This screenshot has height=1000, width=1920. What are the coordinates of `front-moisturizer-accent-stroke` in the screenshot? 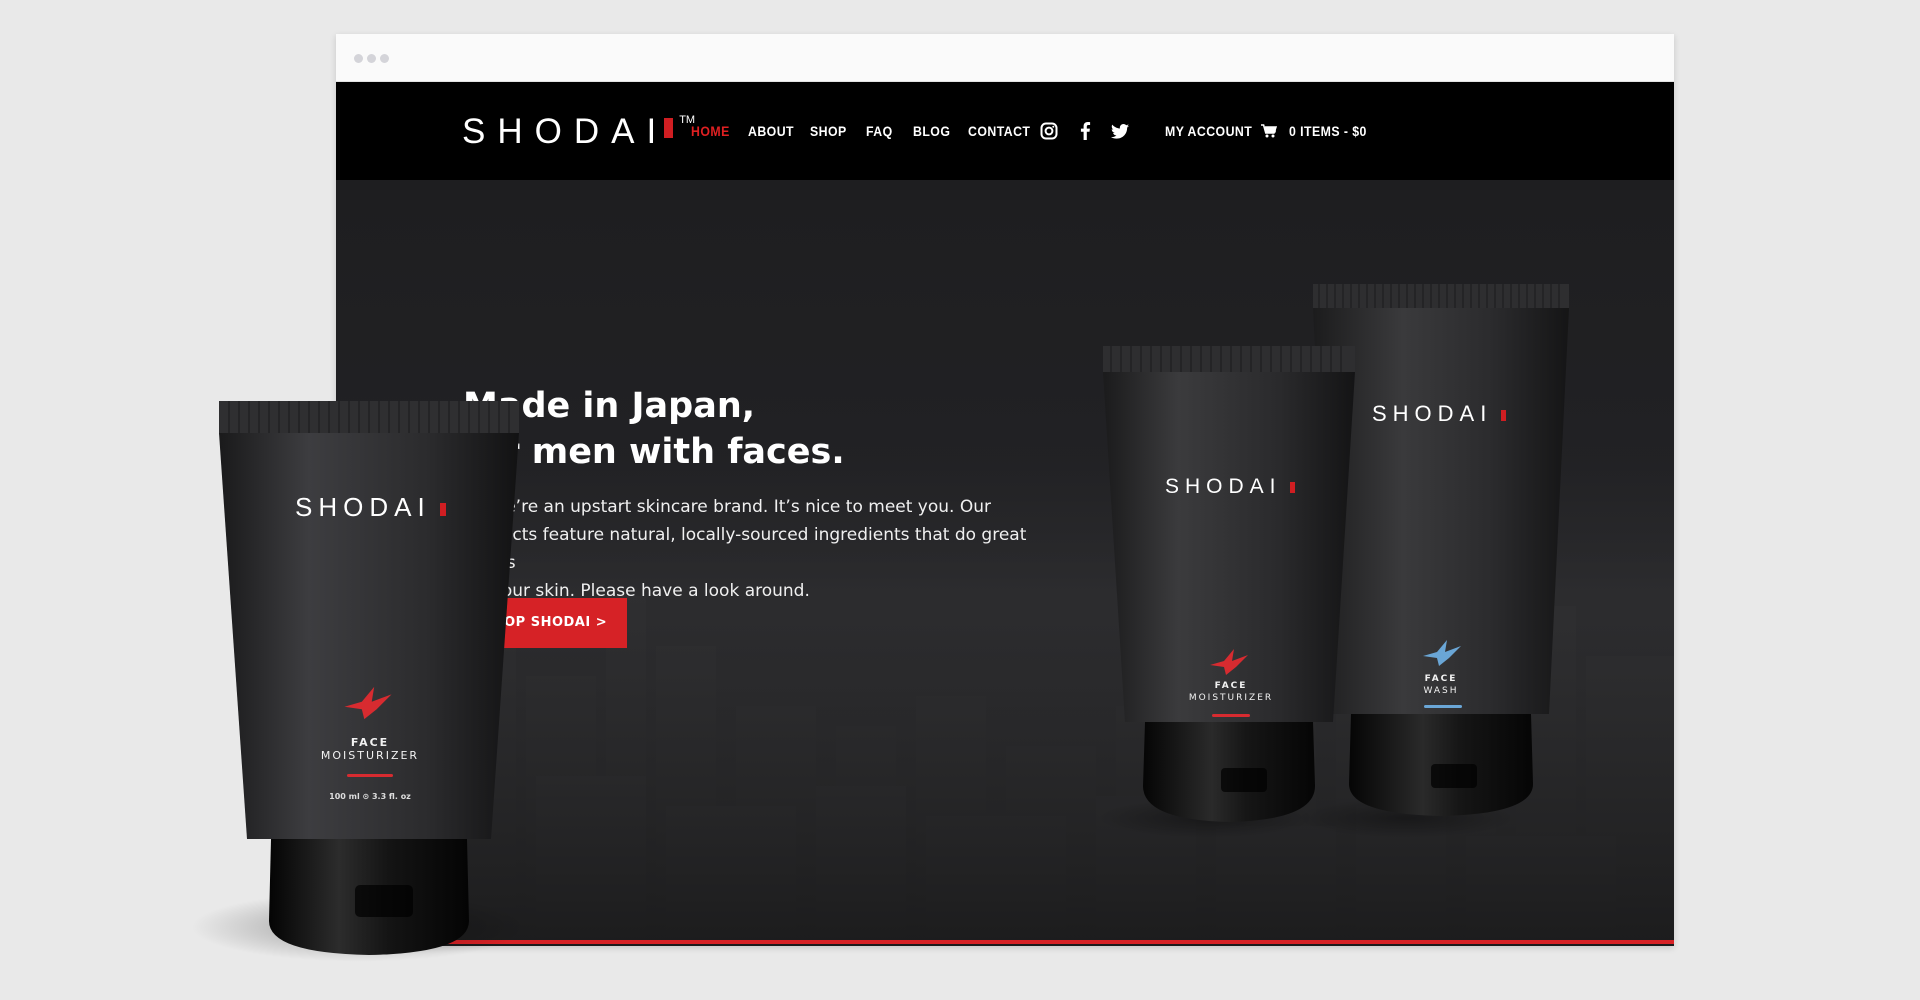 It's located at (370, 775).